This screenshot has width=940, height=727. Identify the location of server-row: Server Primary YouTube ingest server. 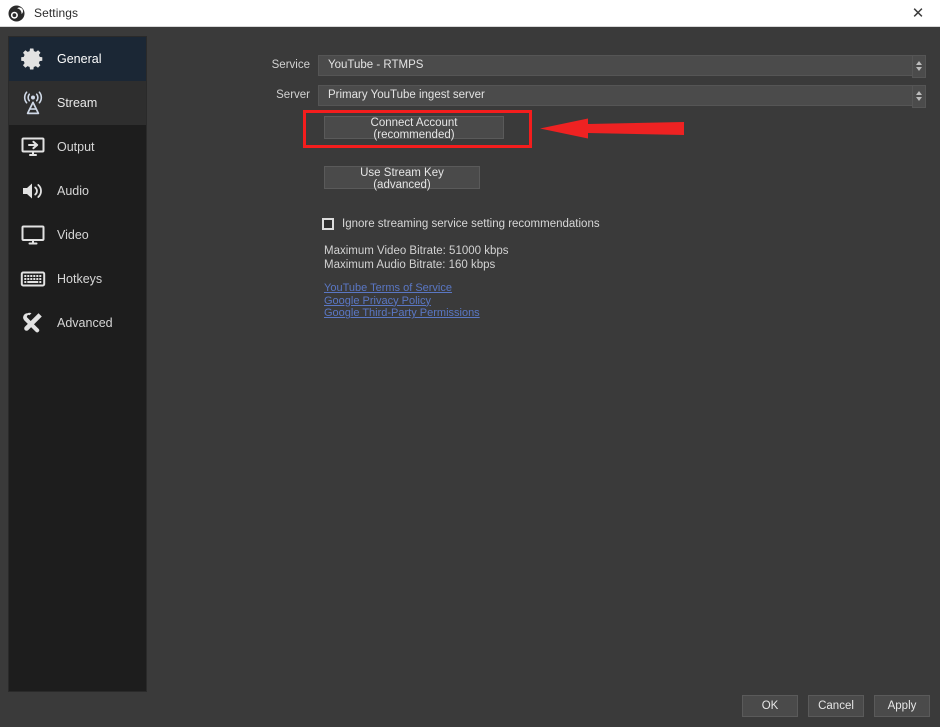
(541, 96).